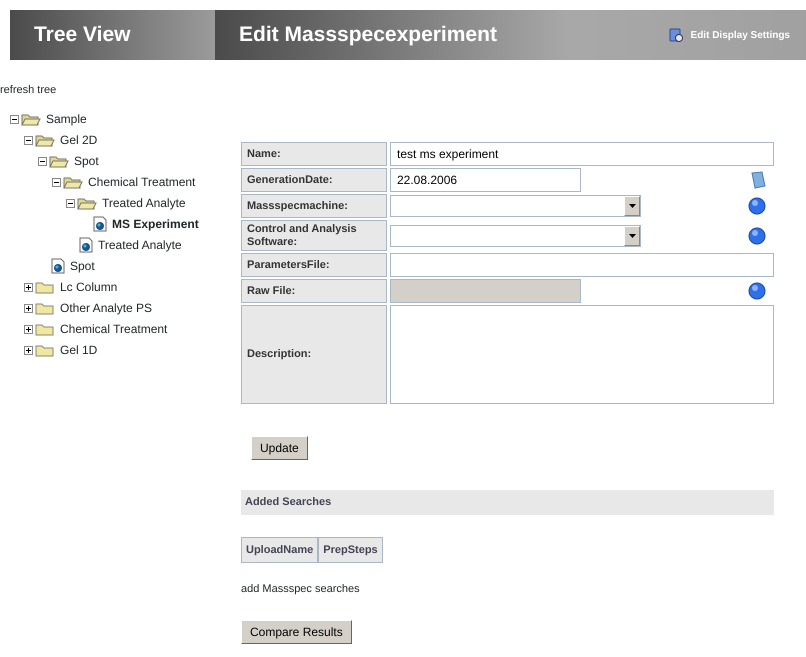 Image resolution: width=806 pixels, height=657 pixels. Describe the element at coordinates (582, 154) in the screenshot. I see `input-field: test ms experiment` at that location.